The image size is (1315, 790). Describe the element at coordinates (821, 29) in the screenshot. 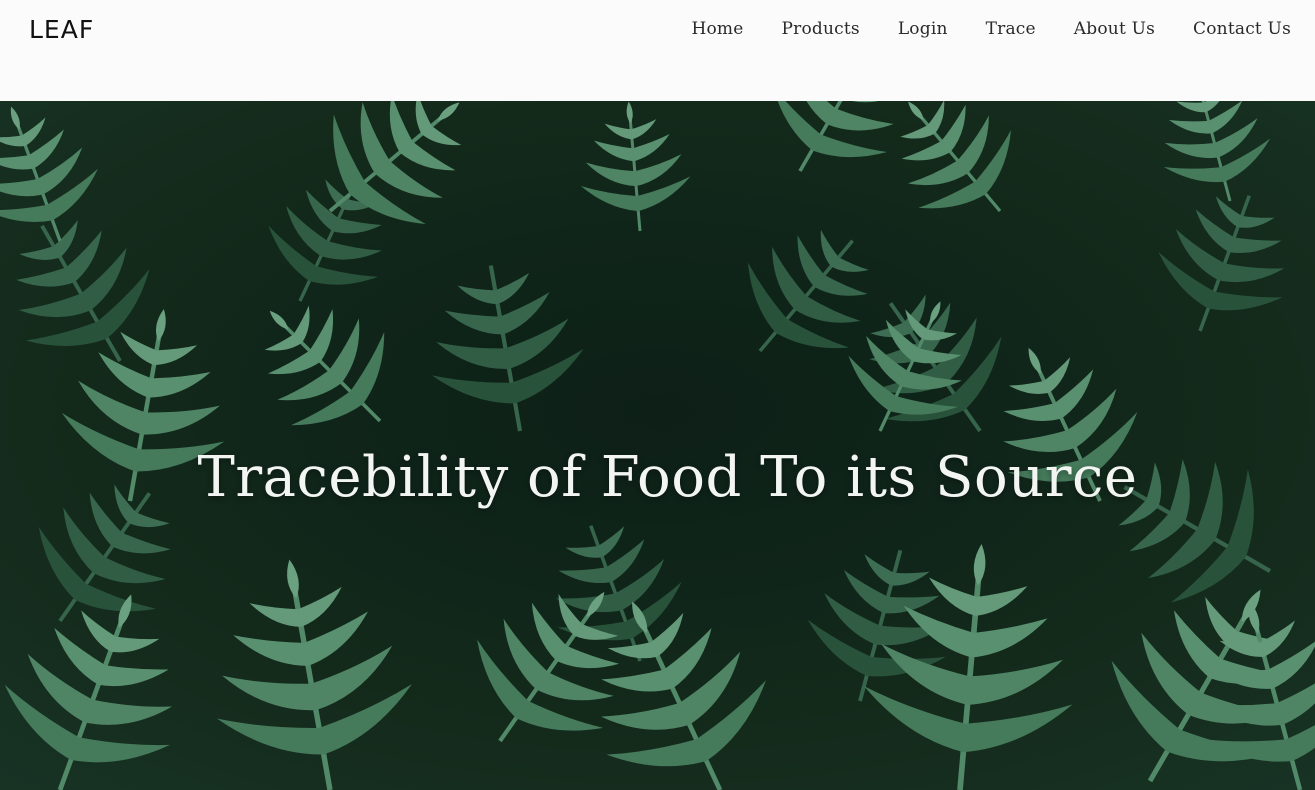

I see `nav-products-link: Products` at that location.